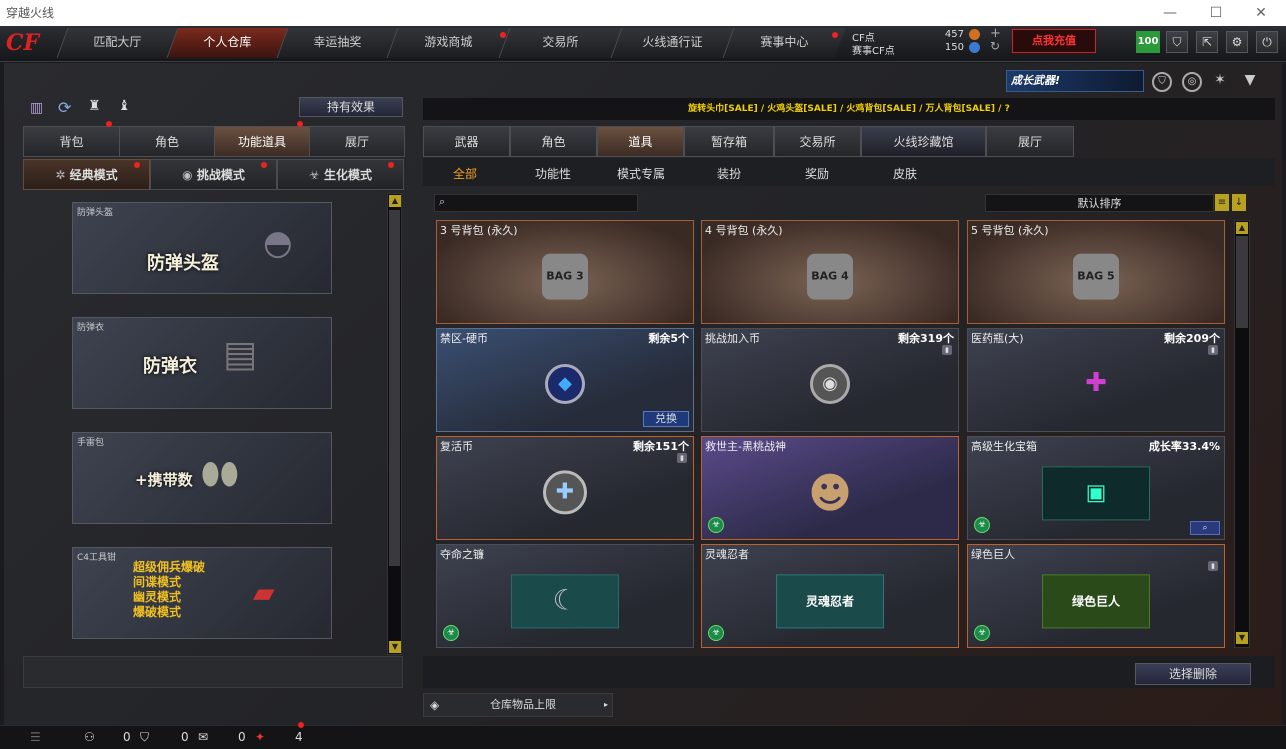 This screenshot has height=749, width=1286. What do you see at coordinates (1220, 82) in the screenshot?
I see `spark-icon: ✶` at bounding box center [1220, 82].